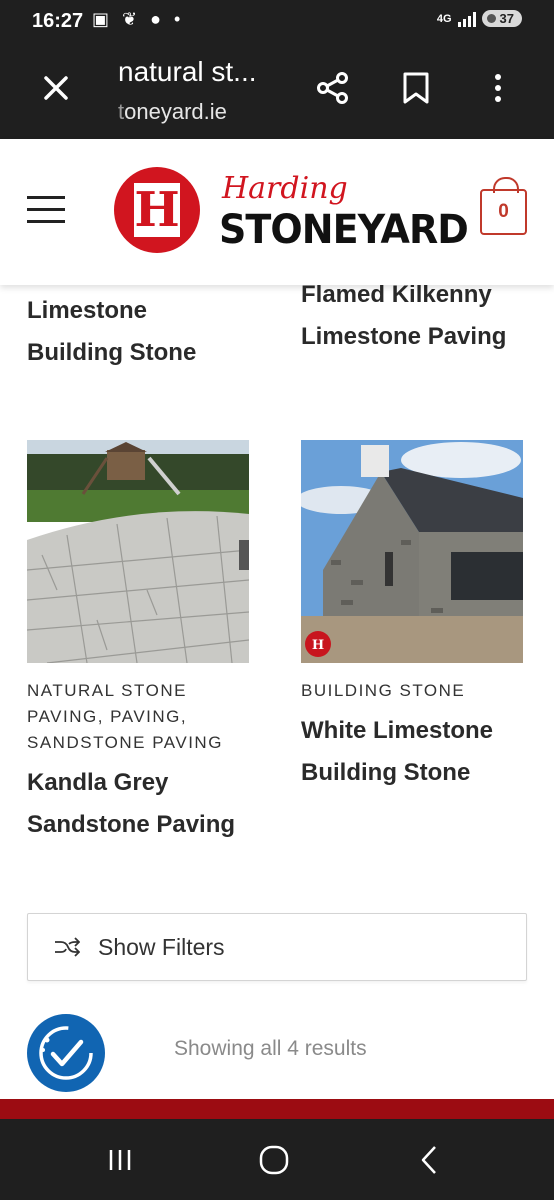 This screenshot has height=1200, width=554. I want to click on product-title-line: Flamed Kilkenny, so click(396, 296).